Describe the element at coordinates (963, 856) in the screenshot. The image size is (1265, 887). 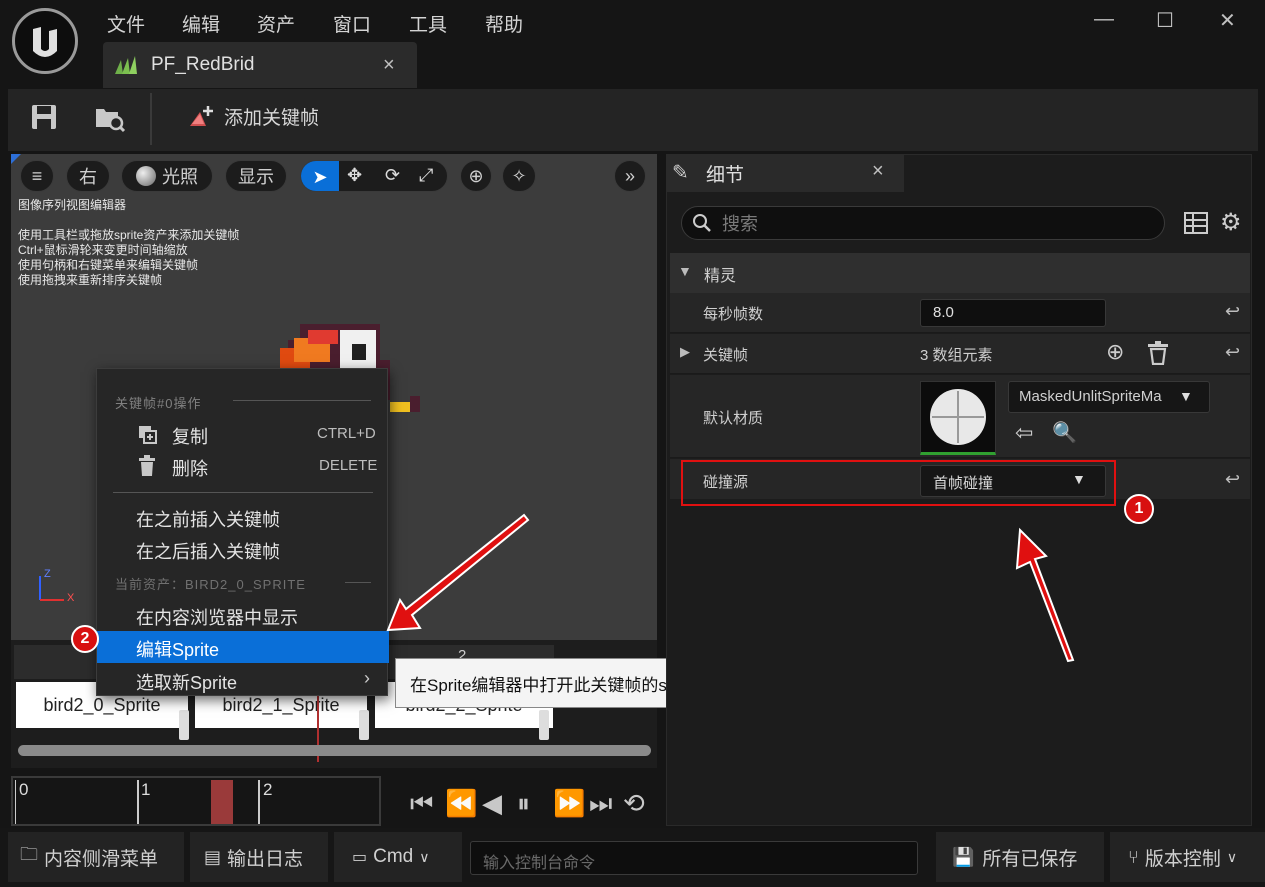
I see `save-status-icon: 💾` at that location.